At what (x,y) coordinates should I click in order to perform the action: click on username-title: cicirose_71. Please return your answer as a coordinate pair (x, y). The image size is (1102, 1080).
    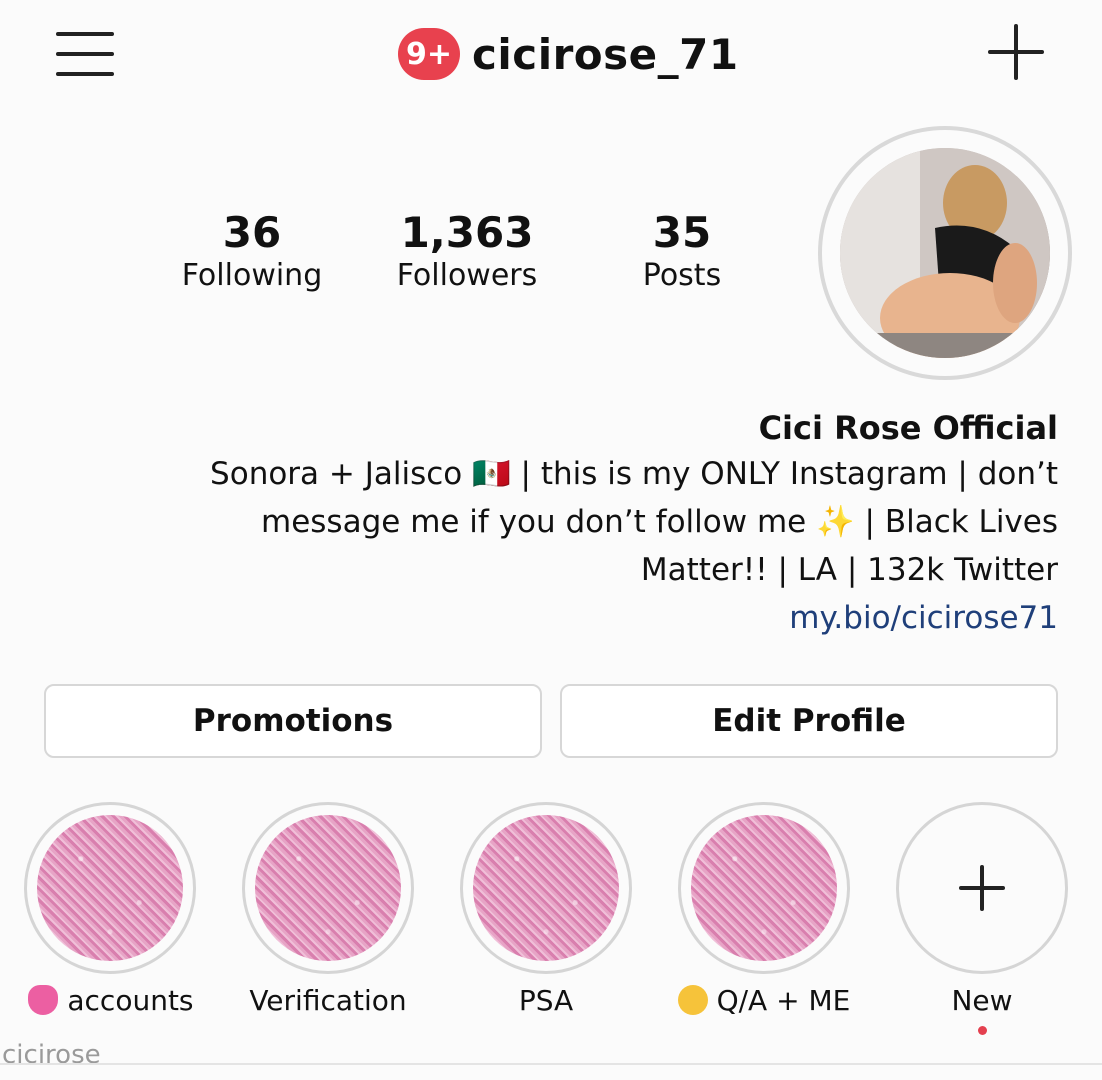
    Looking at the image, I should click on (605, 54).